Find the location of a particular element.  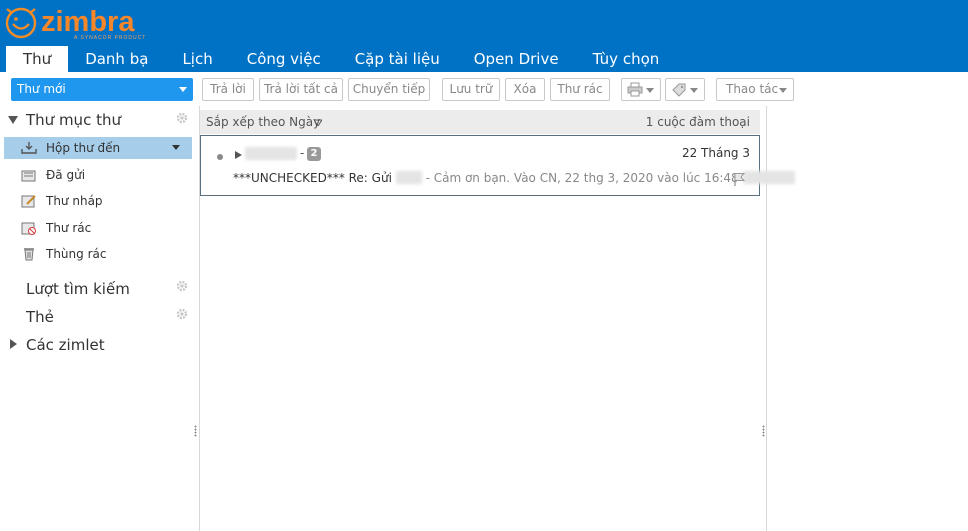

sort-by-date-label: Sắp xếp theo Ngày is located at coordinates (263, 122).